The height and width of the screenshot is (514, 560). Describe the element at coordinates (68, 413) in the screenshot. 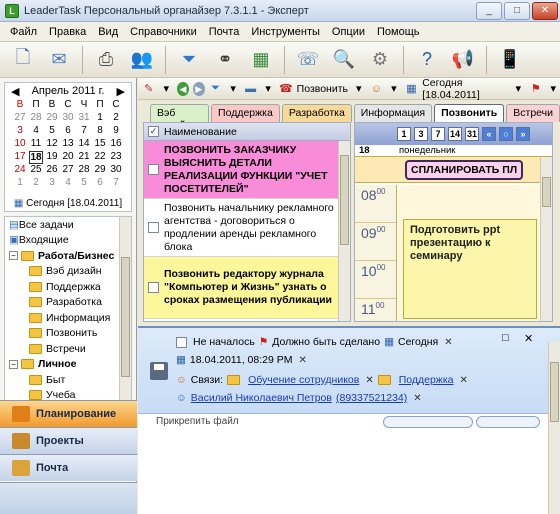

I see `nav-planning-button: Планирование` at that location.